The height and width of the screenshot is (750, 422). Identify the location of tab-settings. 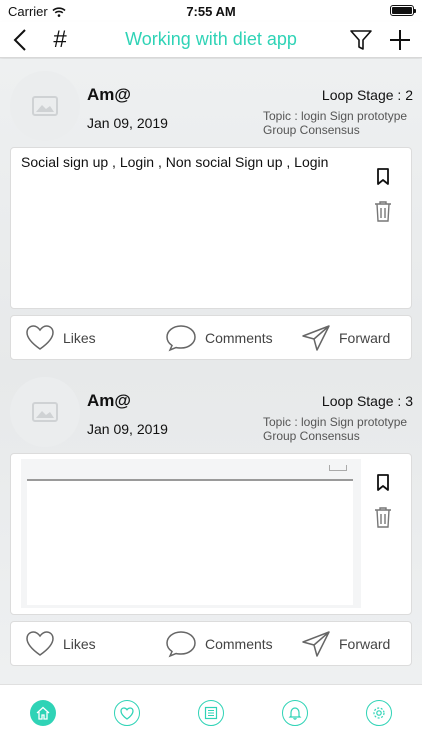
(379, 713).